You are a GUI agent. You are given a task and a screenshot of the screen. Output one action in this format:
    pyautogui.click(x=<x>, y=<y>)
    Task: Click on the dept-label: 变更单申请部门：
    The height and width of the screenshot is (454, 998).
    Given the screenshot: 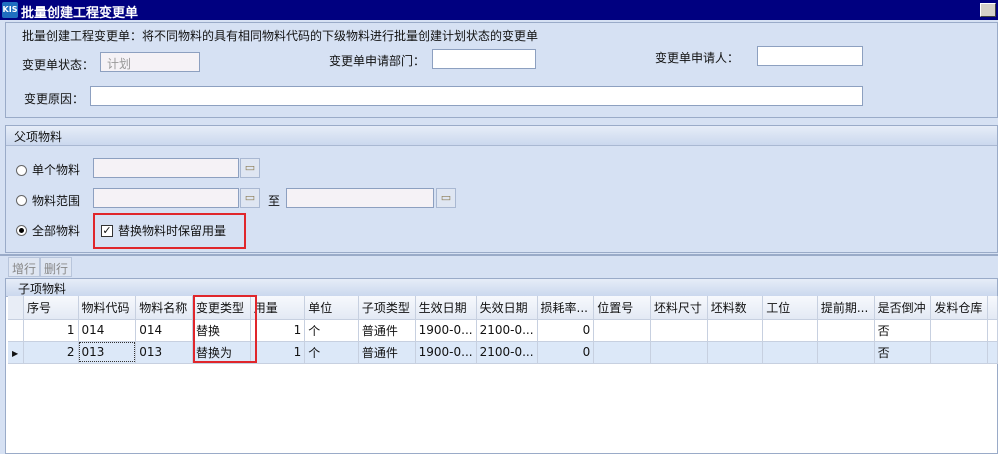 What is the action you would take?
    pyautogui.click(x=377, y=61)
    